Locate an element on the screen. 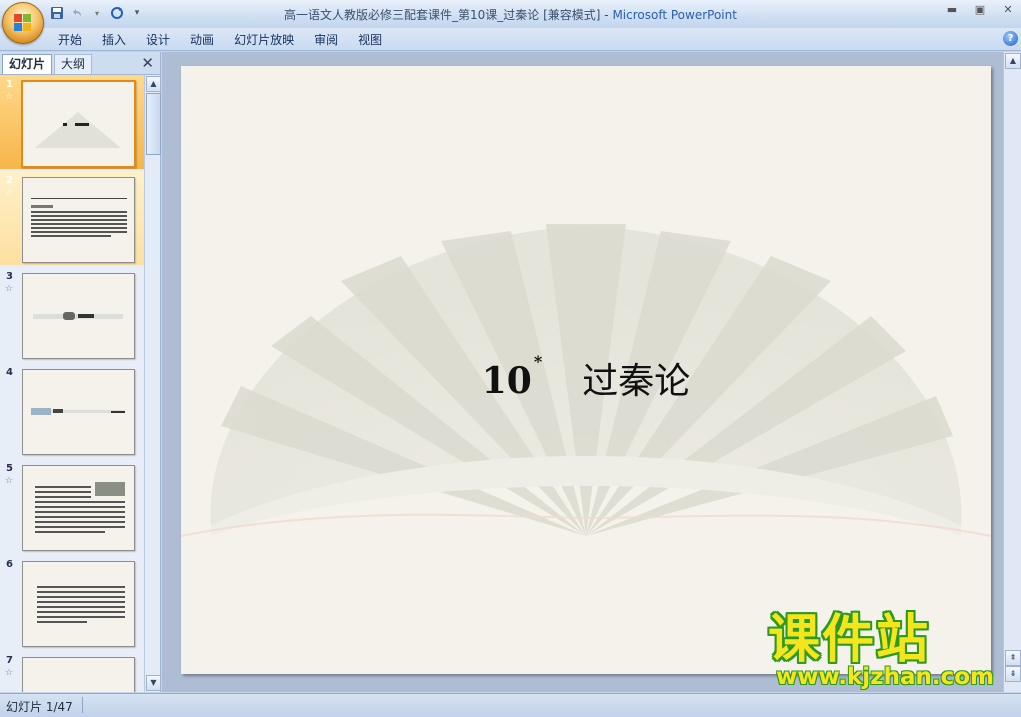 The width and height of the screenshot is (1021, 717). slide-thumbnail-6: 6 is located at coordinates (72, 602).